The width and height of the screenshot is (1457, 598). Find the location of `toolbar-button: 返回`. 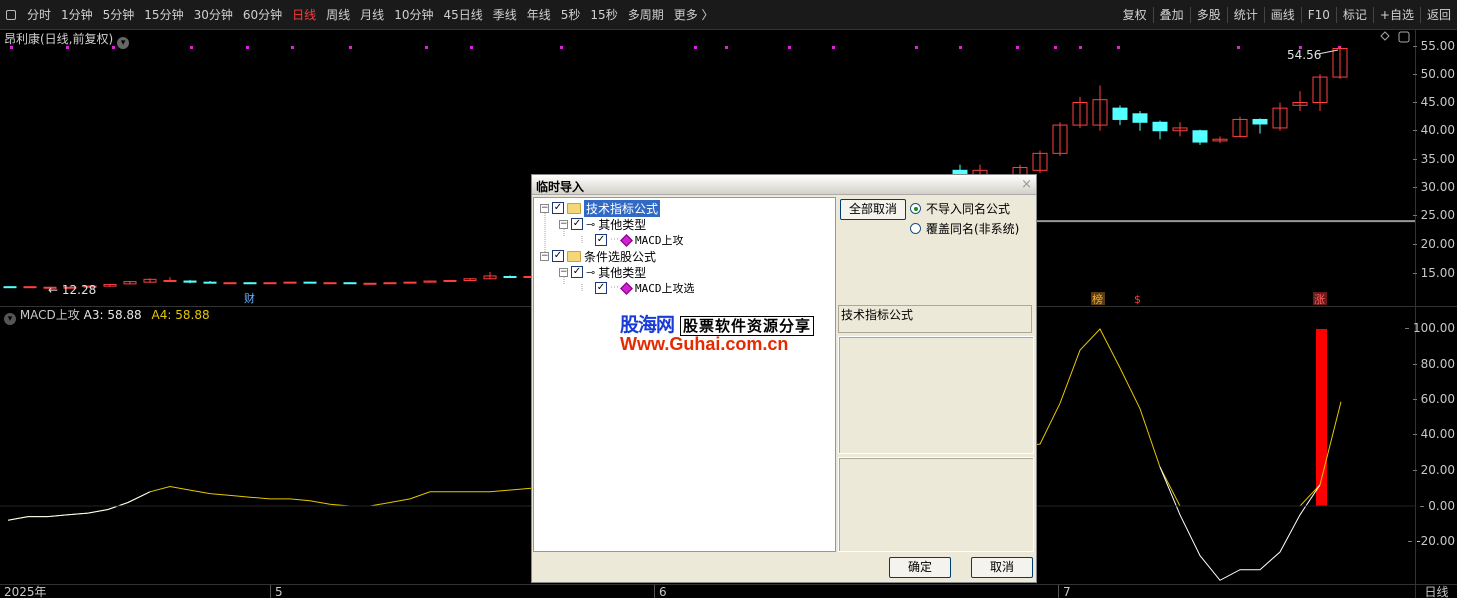

toolbar-button: 返回 is located at coordinates (1439, 15).